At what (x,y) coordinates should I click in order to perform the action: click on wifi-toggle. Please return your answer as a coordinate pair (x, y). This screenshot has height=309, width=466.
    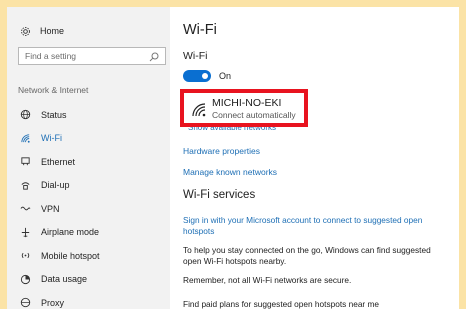
    Looking at the image, I should click on (197, 76).